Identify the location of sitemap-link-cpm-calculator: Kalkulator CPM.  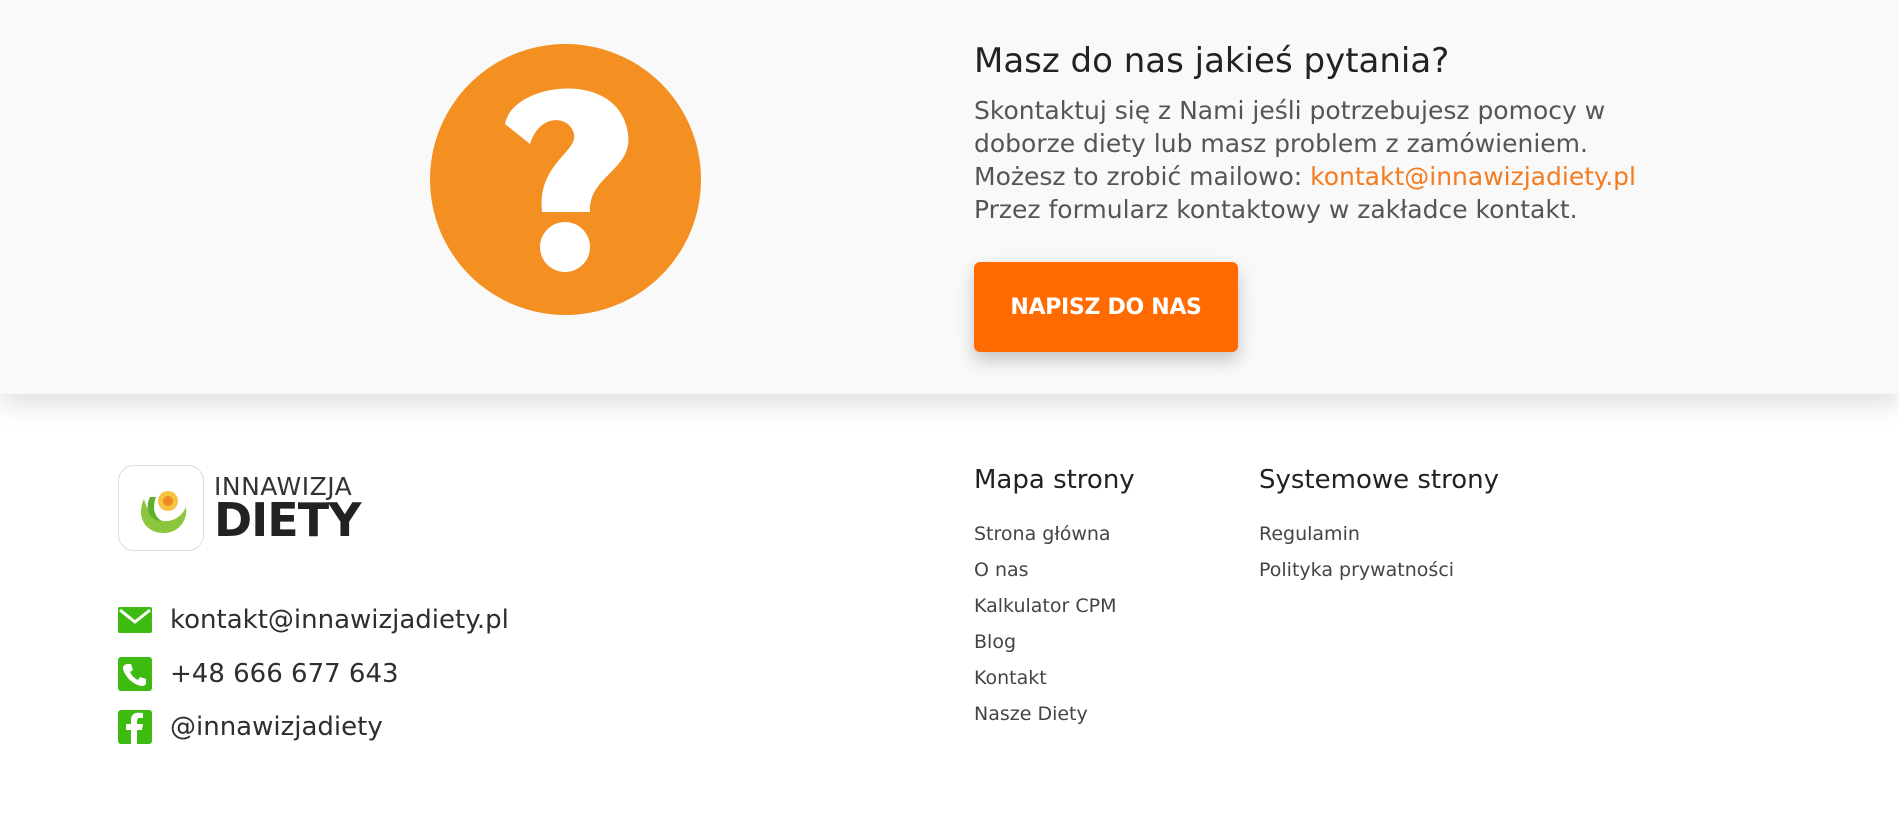
(1054, 606).